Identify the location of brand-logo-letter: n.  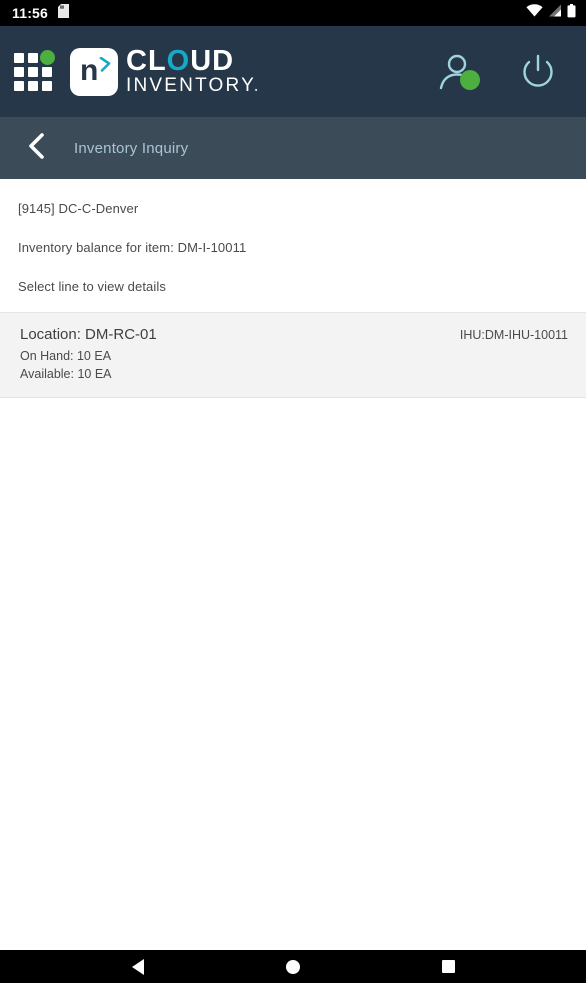
(89, 70).